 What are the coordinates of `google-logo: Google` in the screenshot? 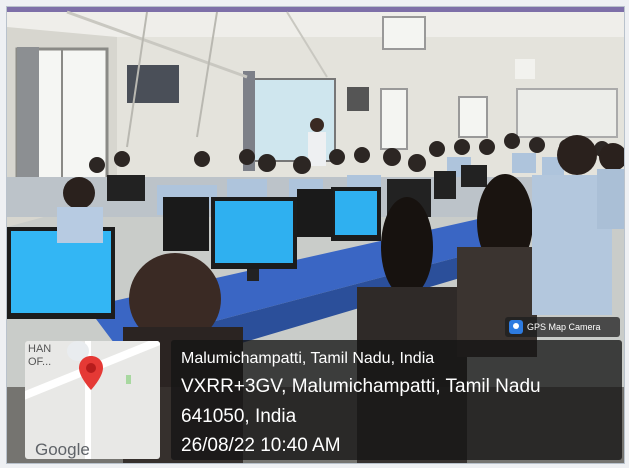 It's located at (62, 449).